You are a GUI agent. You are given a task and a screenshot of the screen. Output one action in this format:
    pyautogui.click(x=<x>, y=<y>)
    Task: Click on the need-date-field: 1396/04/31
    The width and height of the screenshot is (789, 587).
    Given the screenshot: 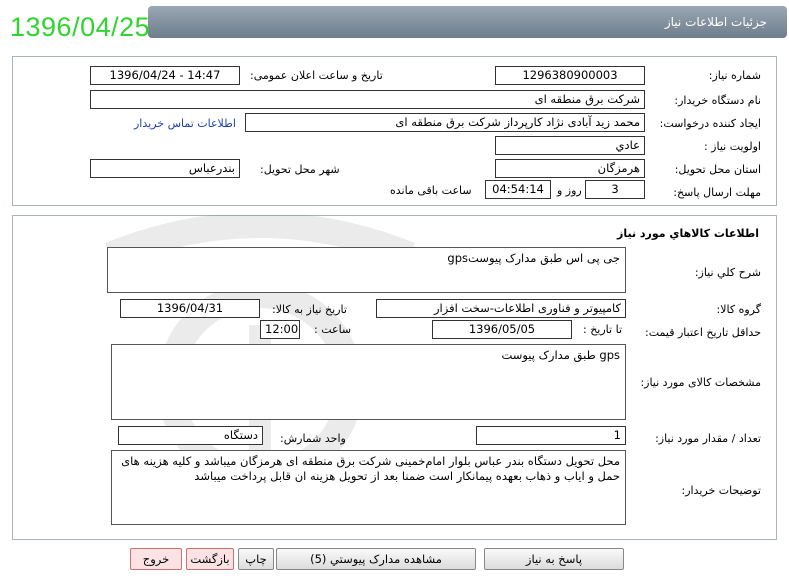 What is the action you would take?
    pyautogui.click(x=190, y=308)
    